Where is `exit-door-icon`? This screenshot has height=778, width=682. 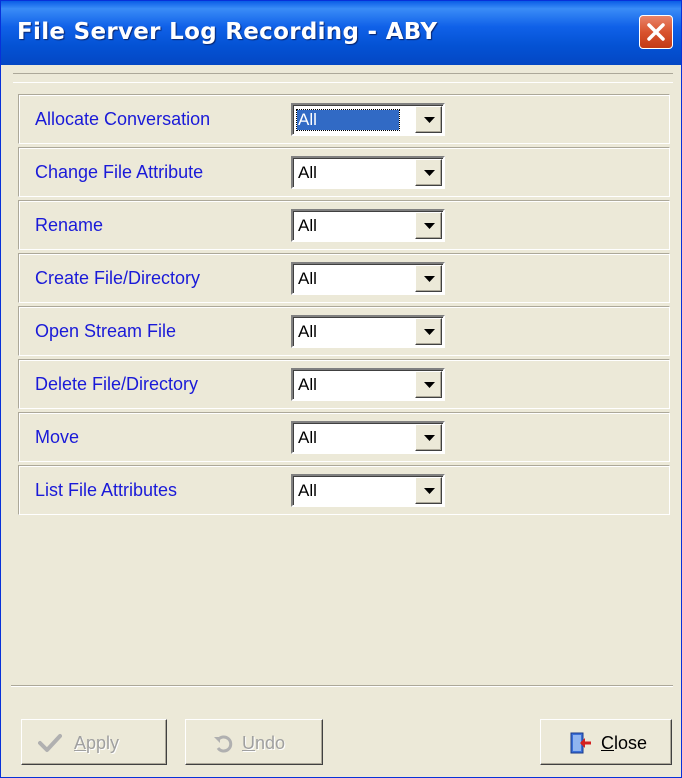
exit-door-icon is located at coordinates (580, 743).